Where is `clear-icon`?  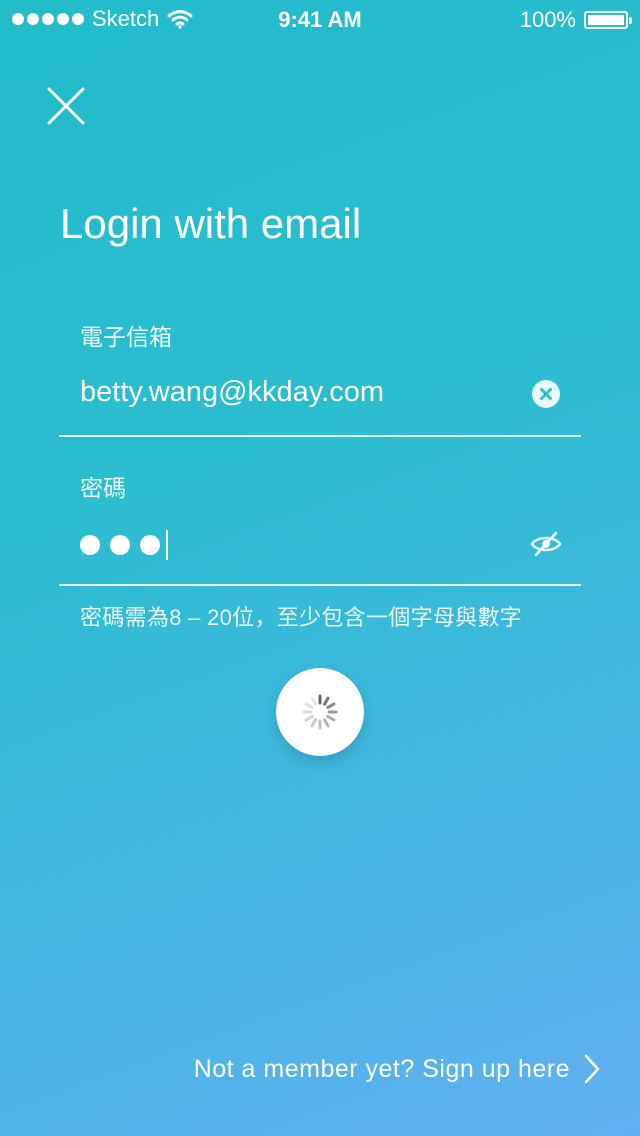 clear-icon is located at coordinates (546, 394).